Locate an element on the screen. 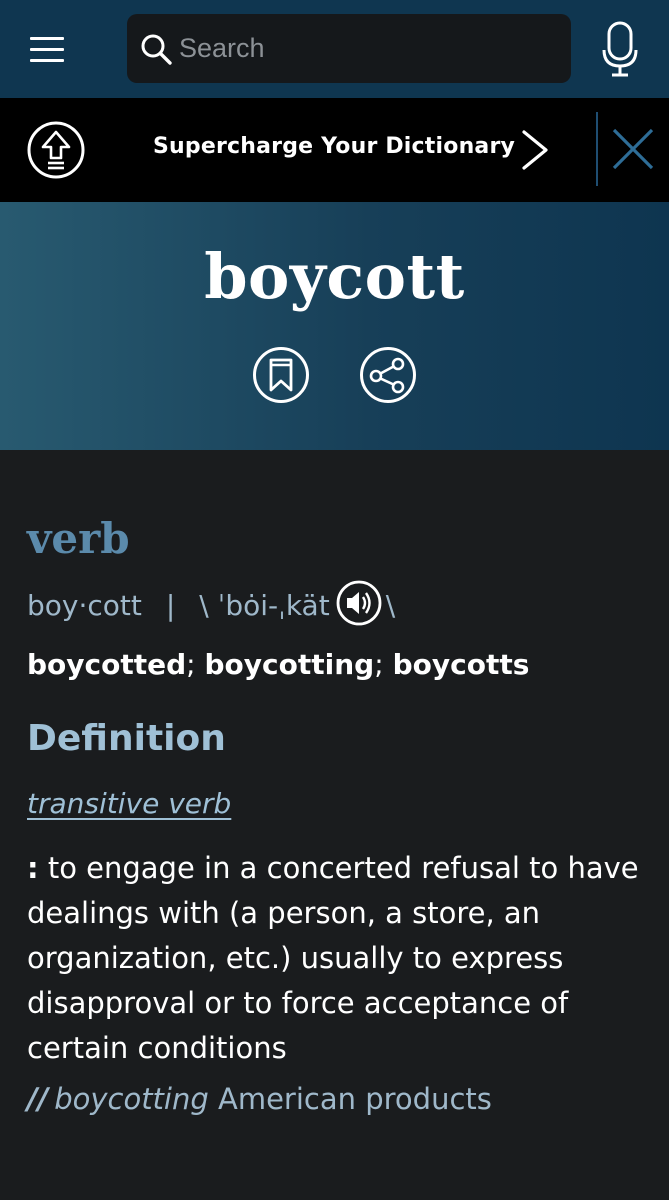  form-present: boycotts is located at coordinates (461, 664).